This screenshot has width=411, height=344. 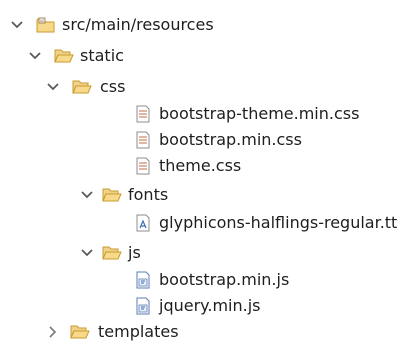 I want to click on tree-item-bootstrap-min-css: bootstrap.min.css, so click(x=205, y=140).